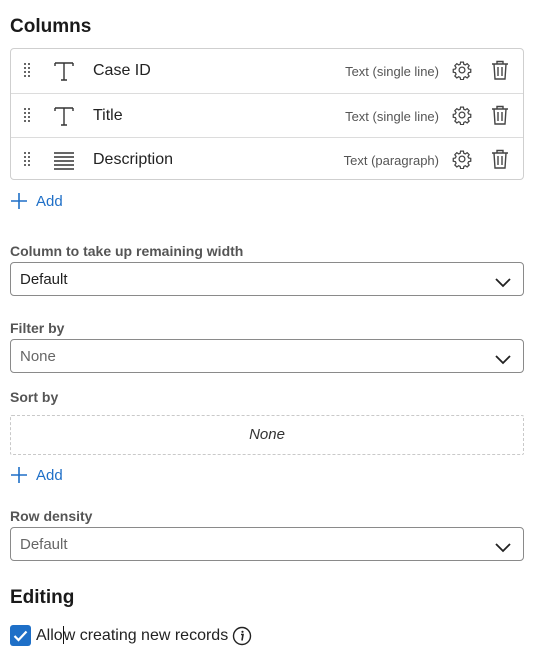  What do you see at coordinates (37, 328) in the screenshot?
I see `filter-by-label: Filter by` at bounding box center [37, 328].